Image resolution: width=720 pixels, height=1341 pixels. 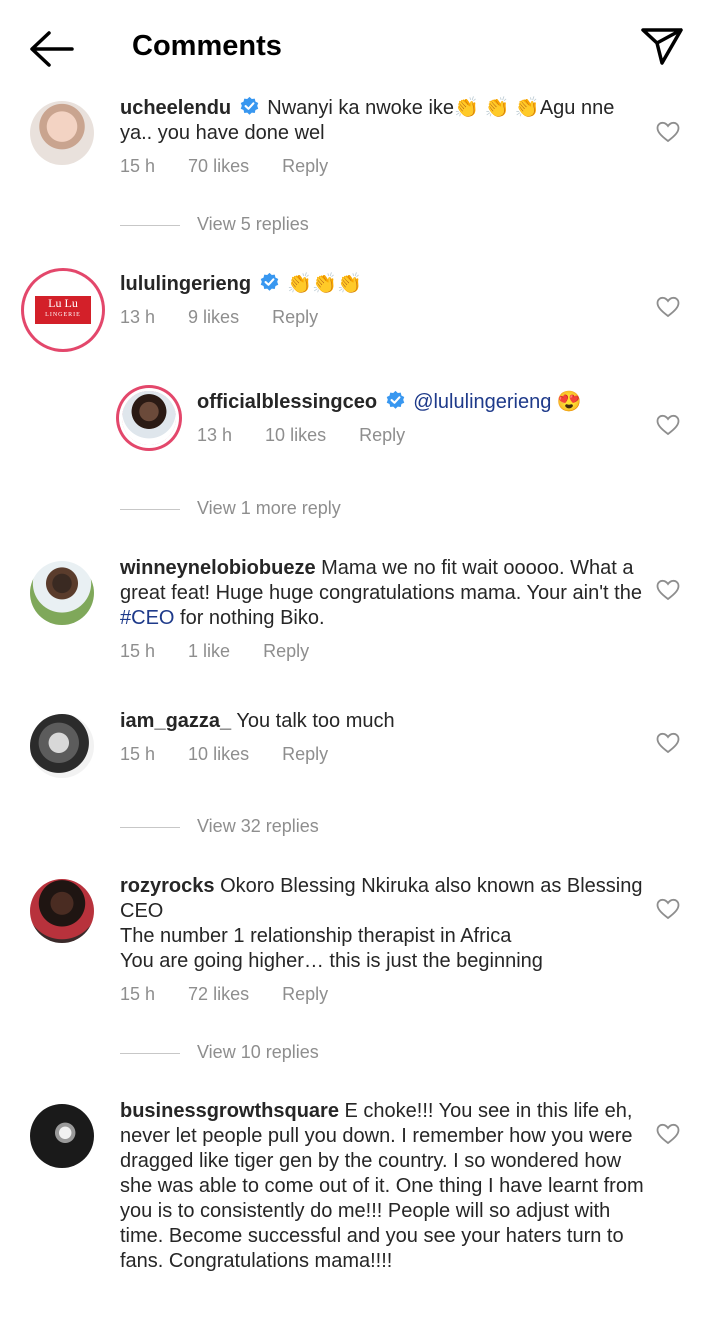 I want to click on view-replies-button: View 5 replies, so click(x=214, y=224).